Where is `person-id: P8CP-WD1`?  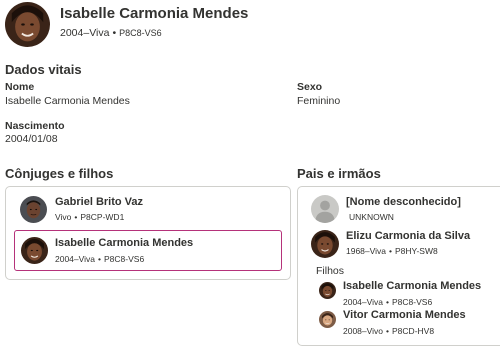 person-id: P8CP-WD1 is located at coordinates (102, 217).